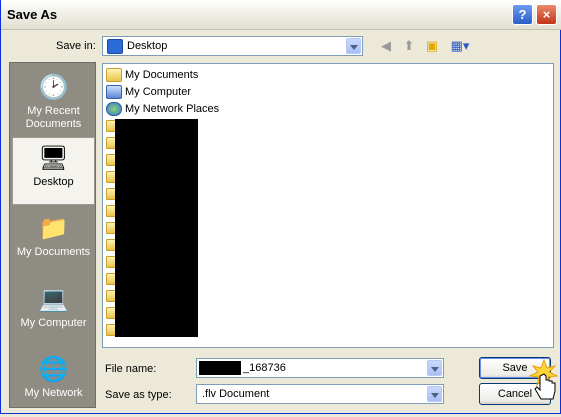 The width and height of the screenshot is (561, 417). What do you see at coordinates (236, 394) in the screenshot?
I see `save-as-type-value: .flv Document` at bounding box center [236, 394].